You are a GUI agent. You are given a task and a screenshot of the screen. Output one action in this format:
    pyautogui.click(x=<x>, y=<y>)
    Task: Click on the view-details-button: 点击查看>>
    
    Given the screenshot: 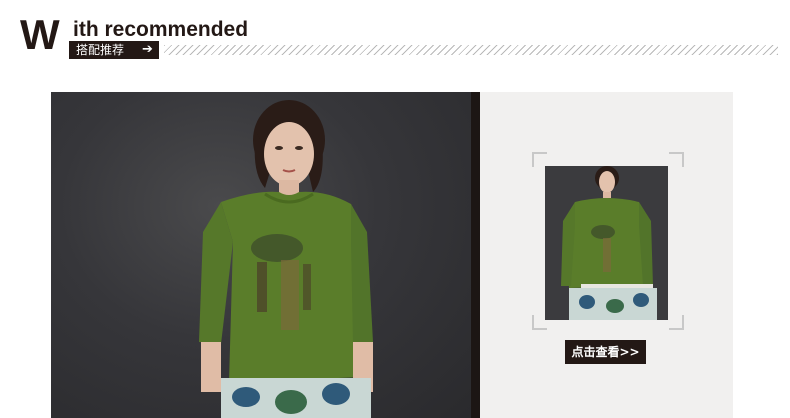 What is the action you would take?
    pyautogui.click(x=605, y=352)
    